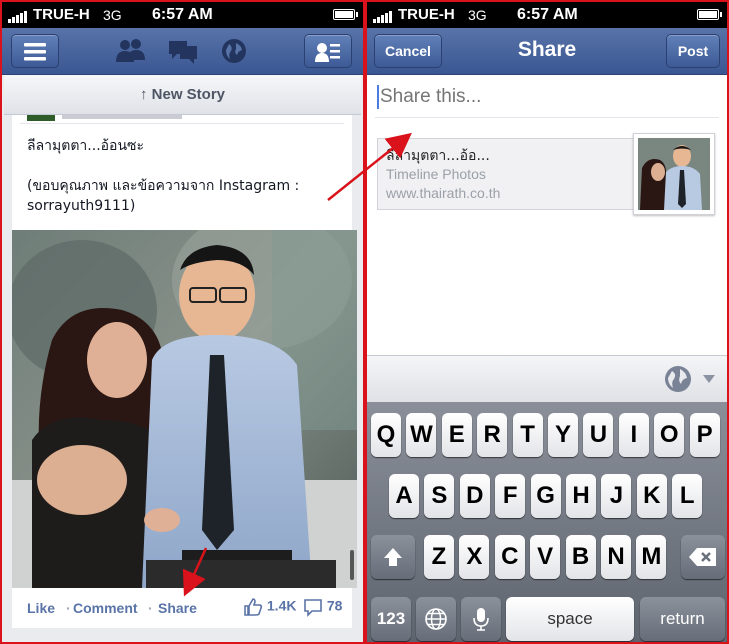  What do you see at coordinates (682, 619) in the screenshot?
I see `return-key: return` at bounding box center [682, 619].